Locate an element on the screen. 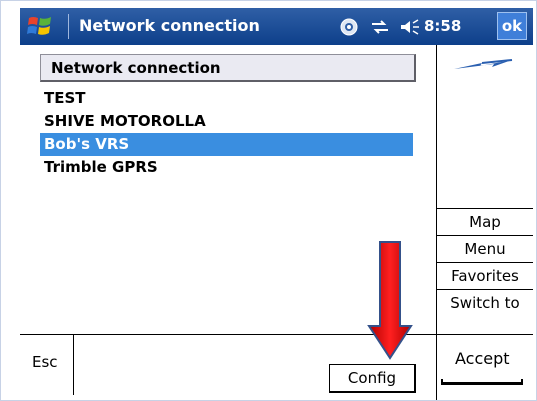  window-title: Network connection is located at coordinates (169, 25).